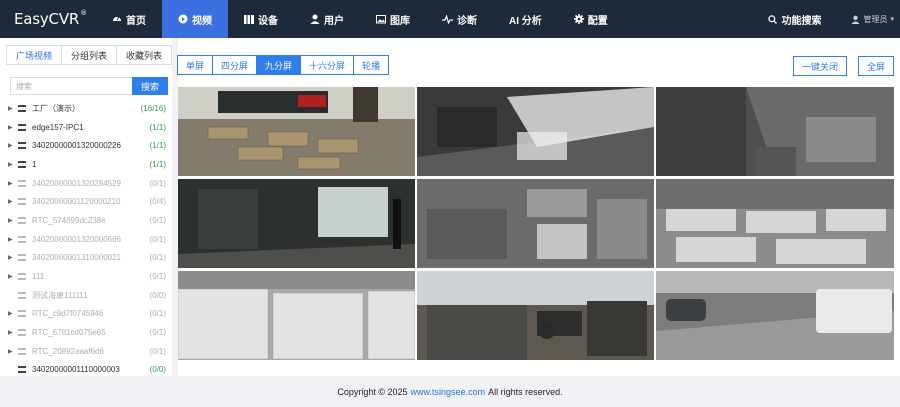  What do you see at coordinates (525, 19) in the screenshot?
I see `nav-item-ai-analysis: AI 分析` at bounding box center [525, 19].